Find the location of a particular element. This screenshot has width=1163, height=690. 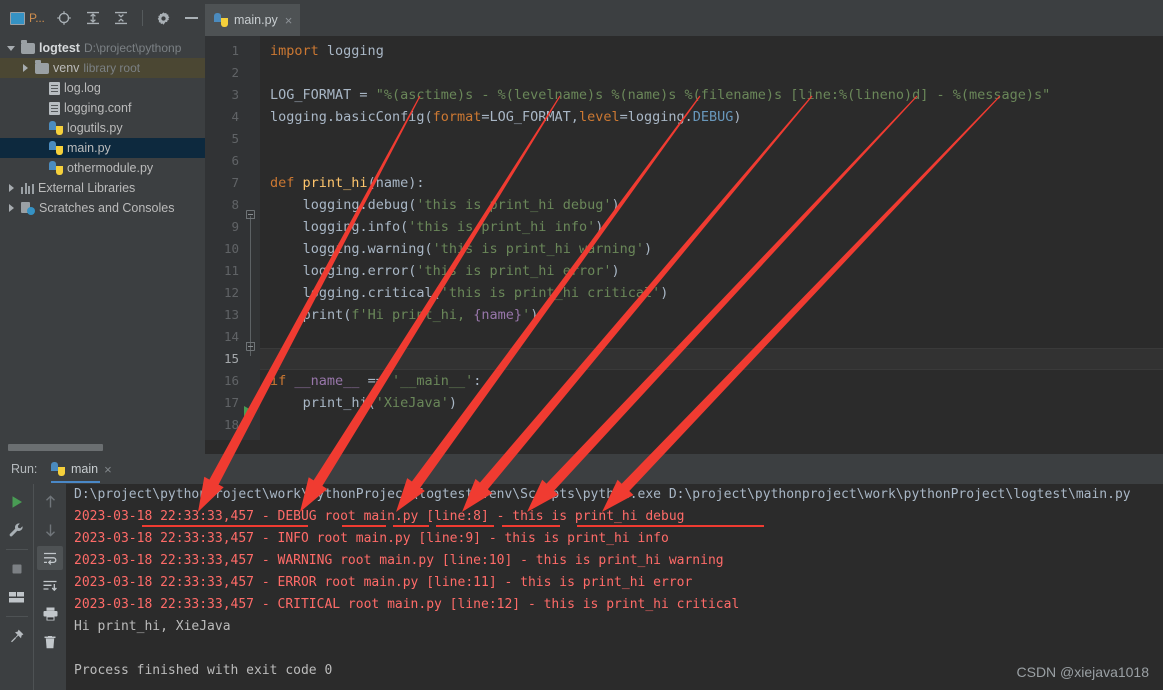

print-icon is located at coordinates (50, 614).